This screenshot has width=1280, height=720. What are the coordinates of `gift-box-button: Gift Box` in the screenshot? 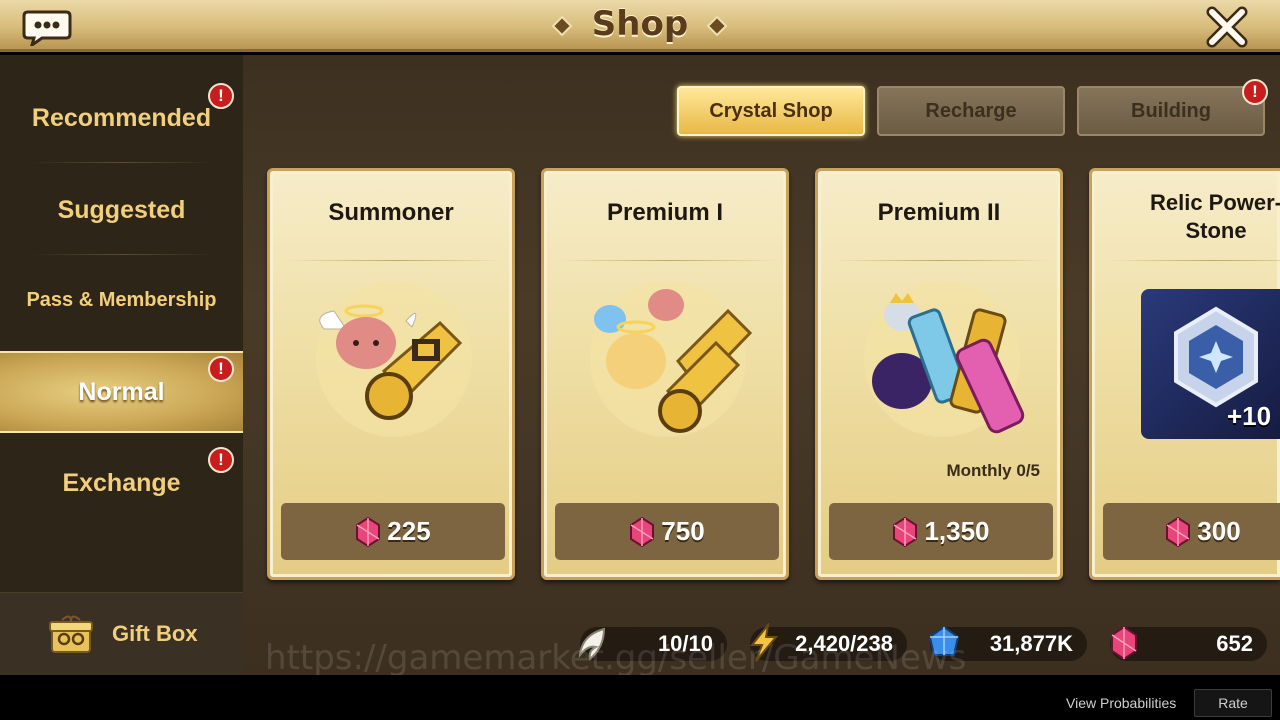 It's located at (121, 633).